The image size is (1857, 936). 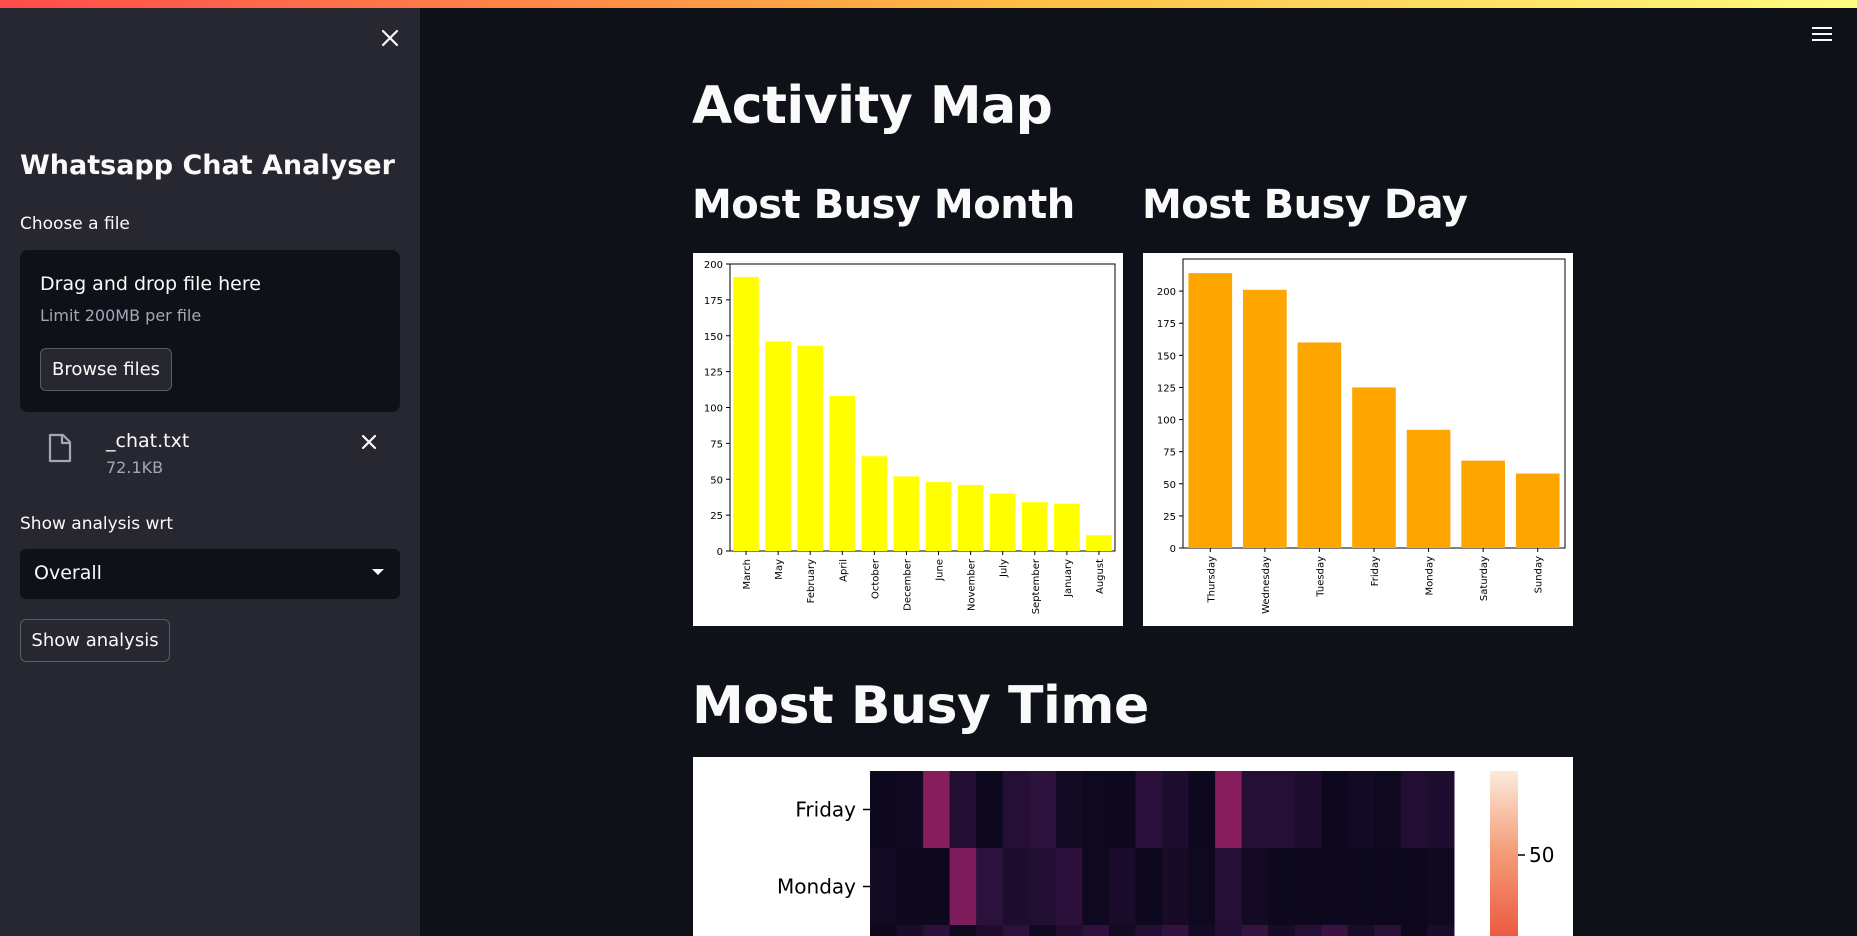 What do you see at coordinates (135, 467) in the screenshot?
I see `file-size: 72.1KB` at bounding box center [135, 467].